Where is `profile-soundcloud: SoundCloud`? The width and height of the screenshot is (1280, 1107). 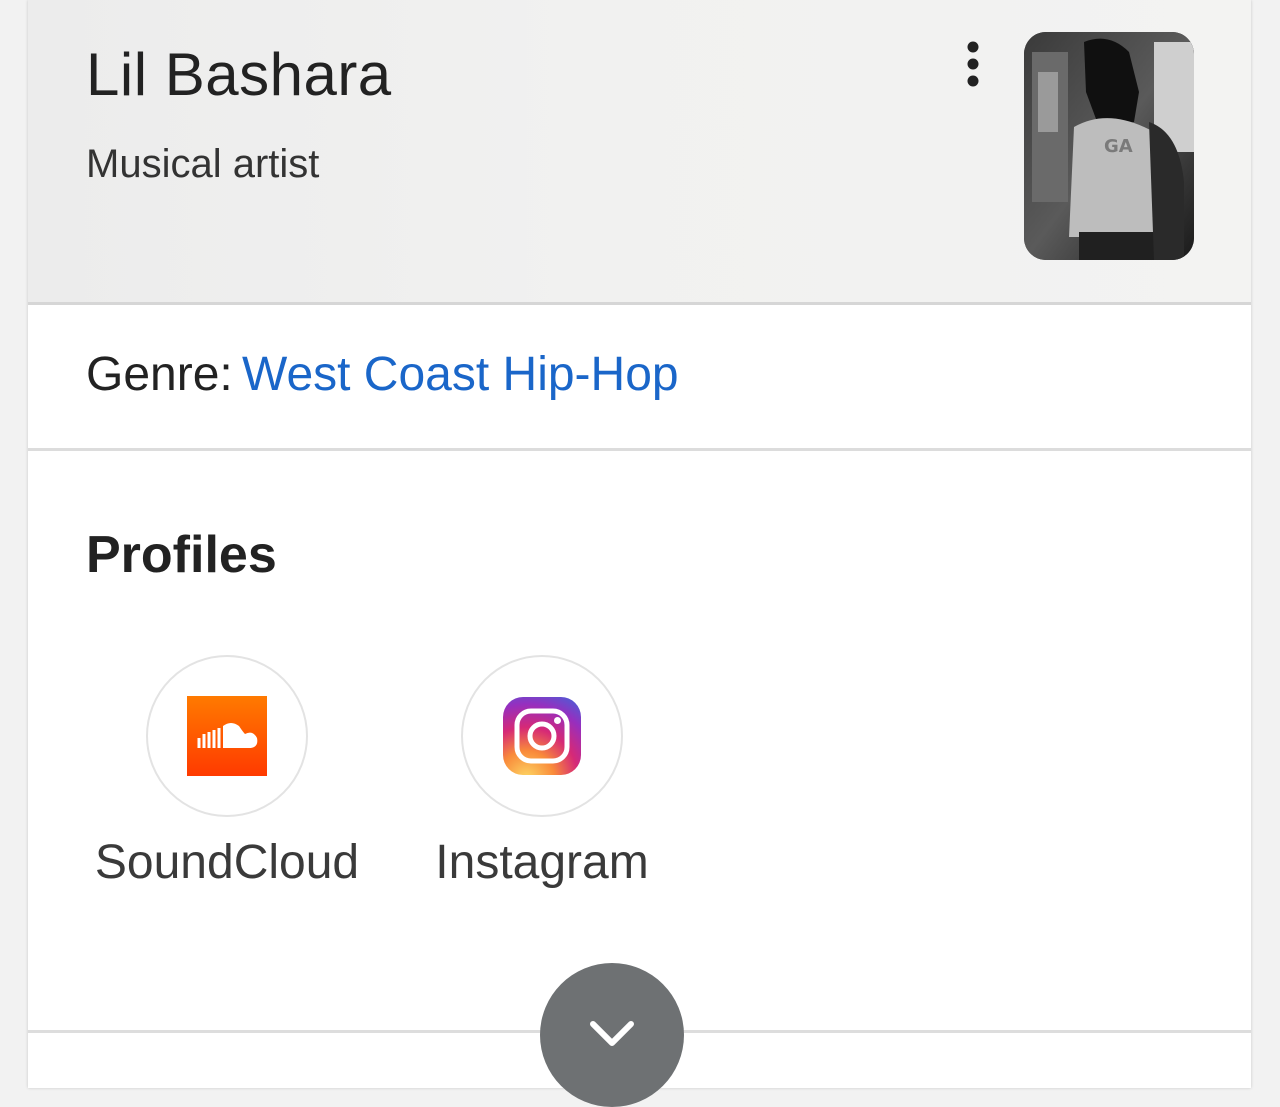 profile-soundcloud: SoundCloud is located at coordinates (227, 780).